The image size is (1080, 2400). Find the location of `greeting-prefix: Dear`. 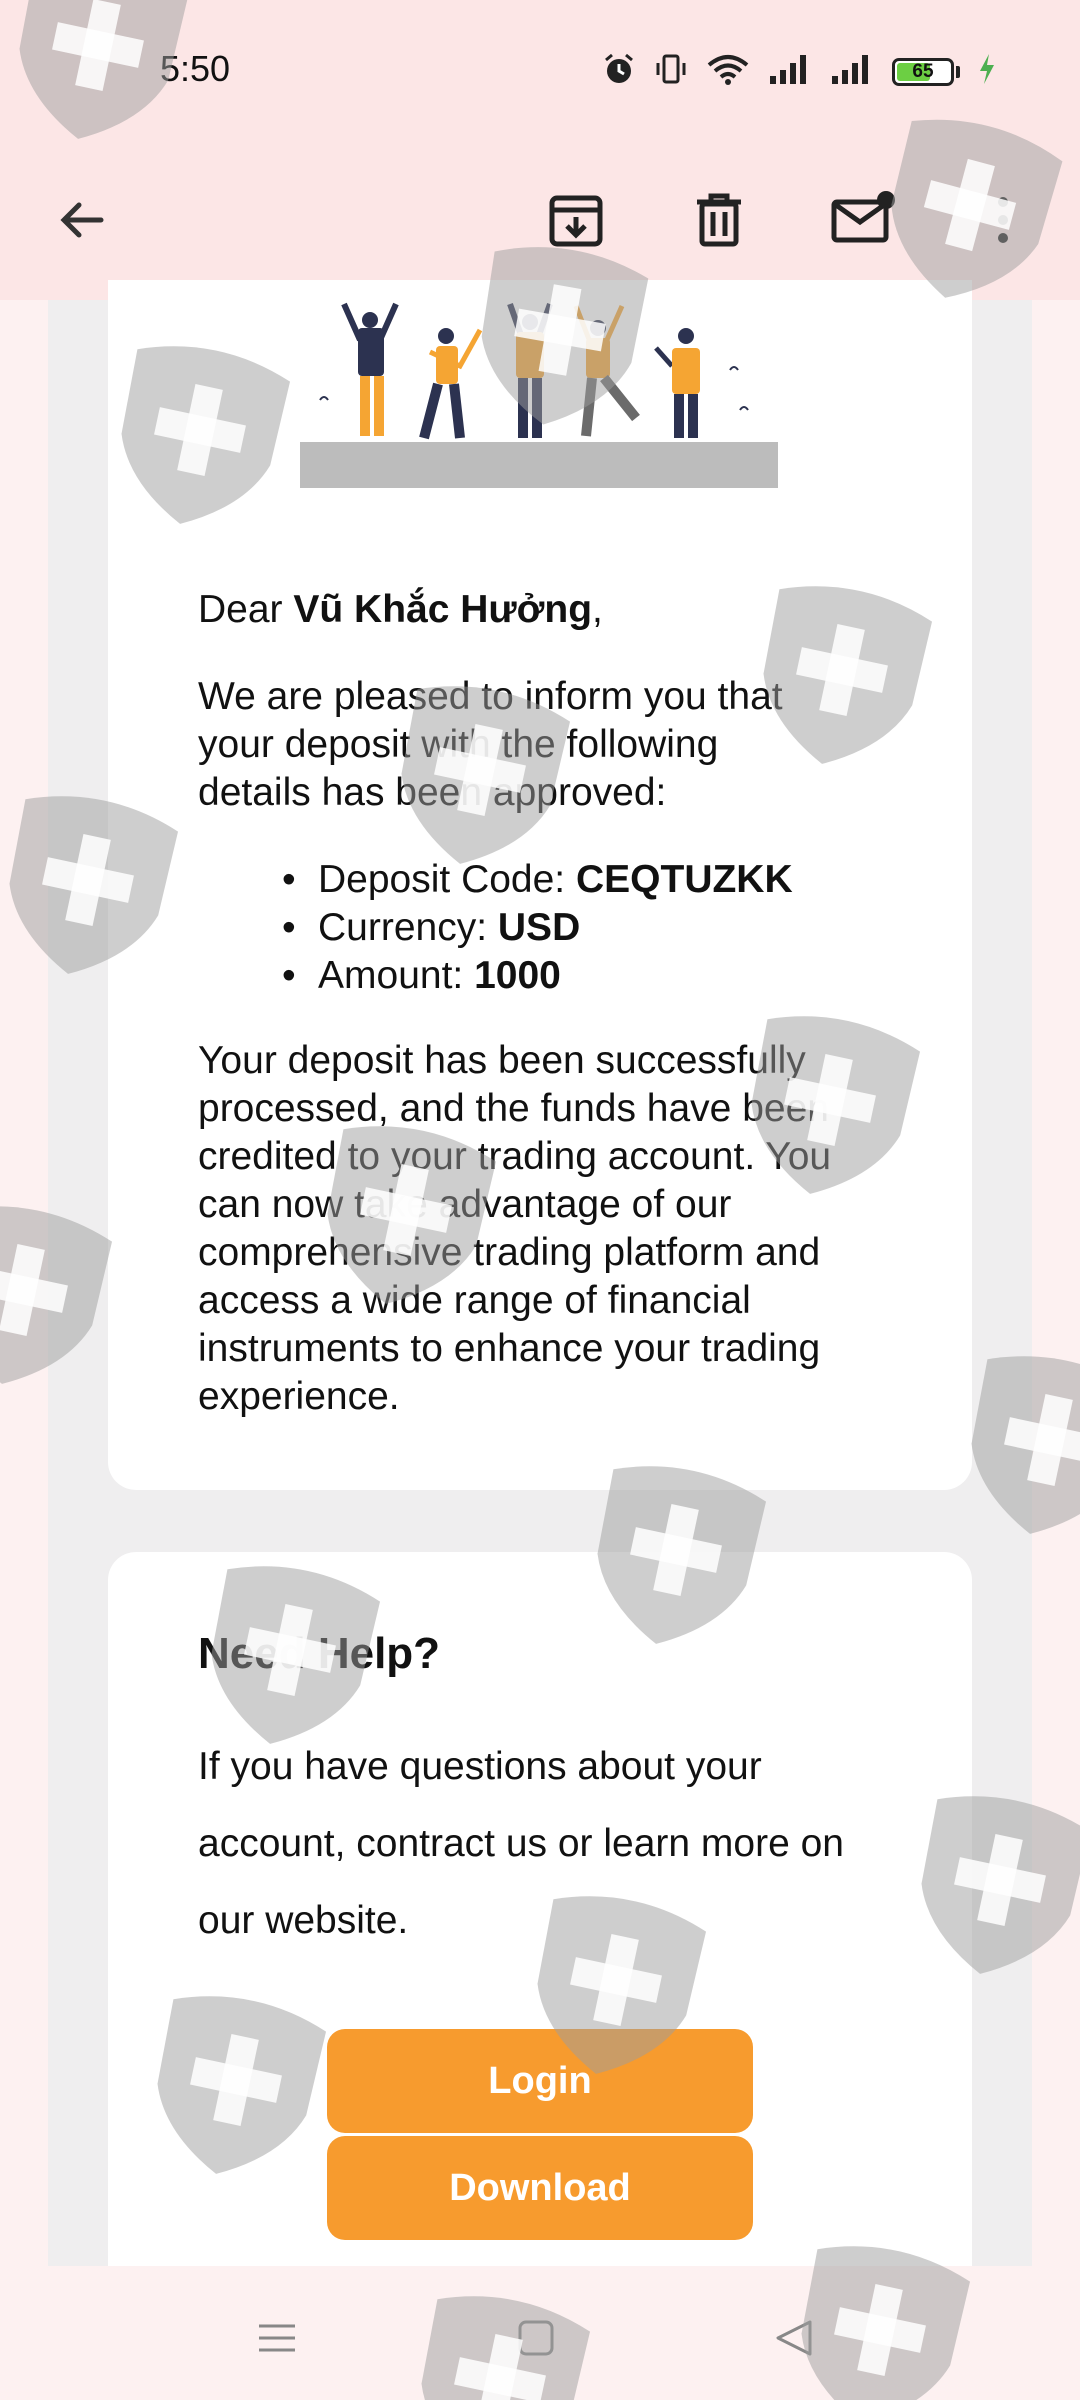

greeting-prefix: Dear is located at coordinates (246, 609).